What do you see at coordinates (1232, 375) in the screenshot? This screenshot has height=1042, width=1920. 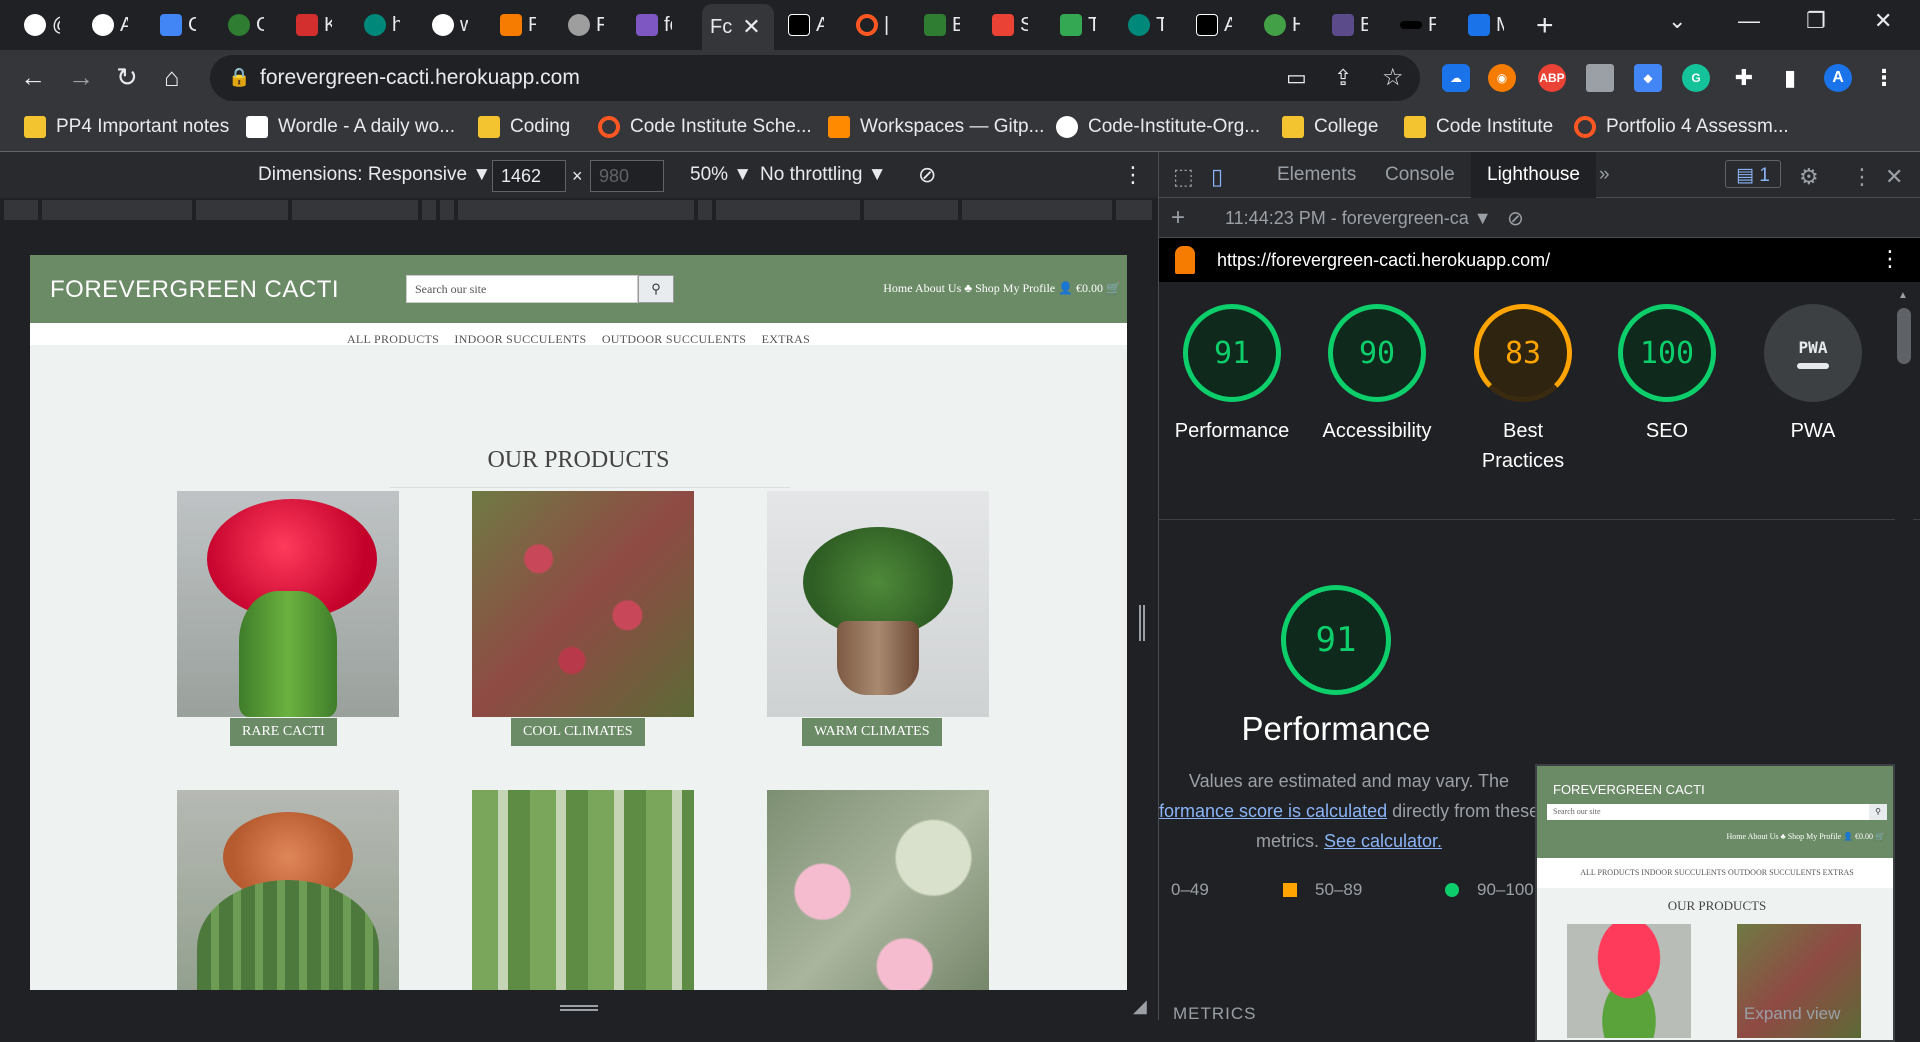 I see `gauge-performance: 91 Performance` at bounding box center [1232, 375].